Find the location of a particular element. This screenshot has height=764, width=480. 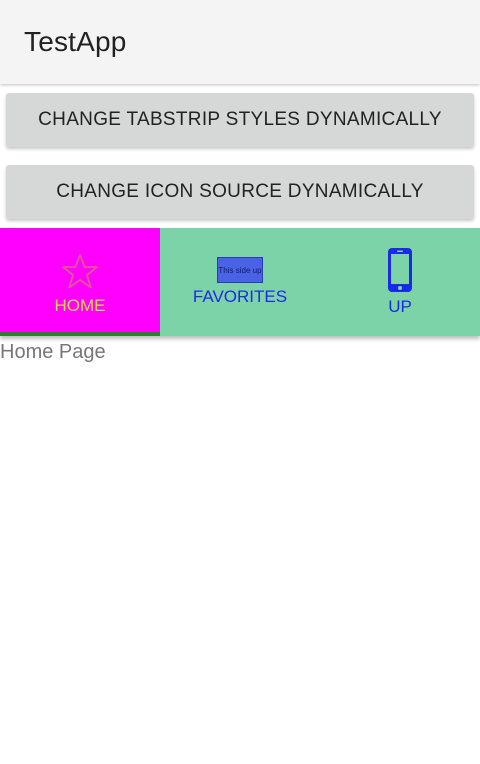

this-side-up-icon: This side up is located at coordinates (240, 270).